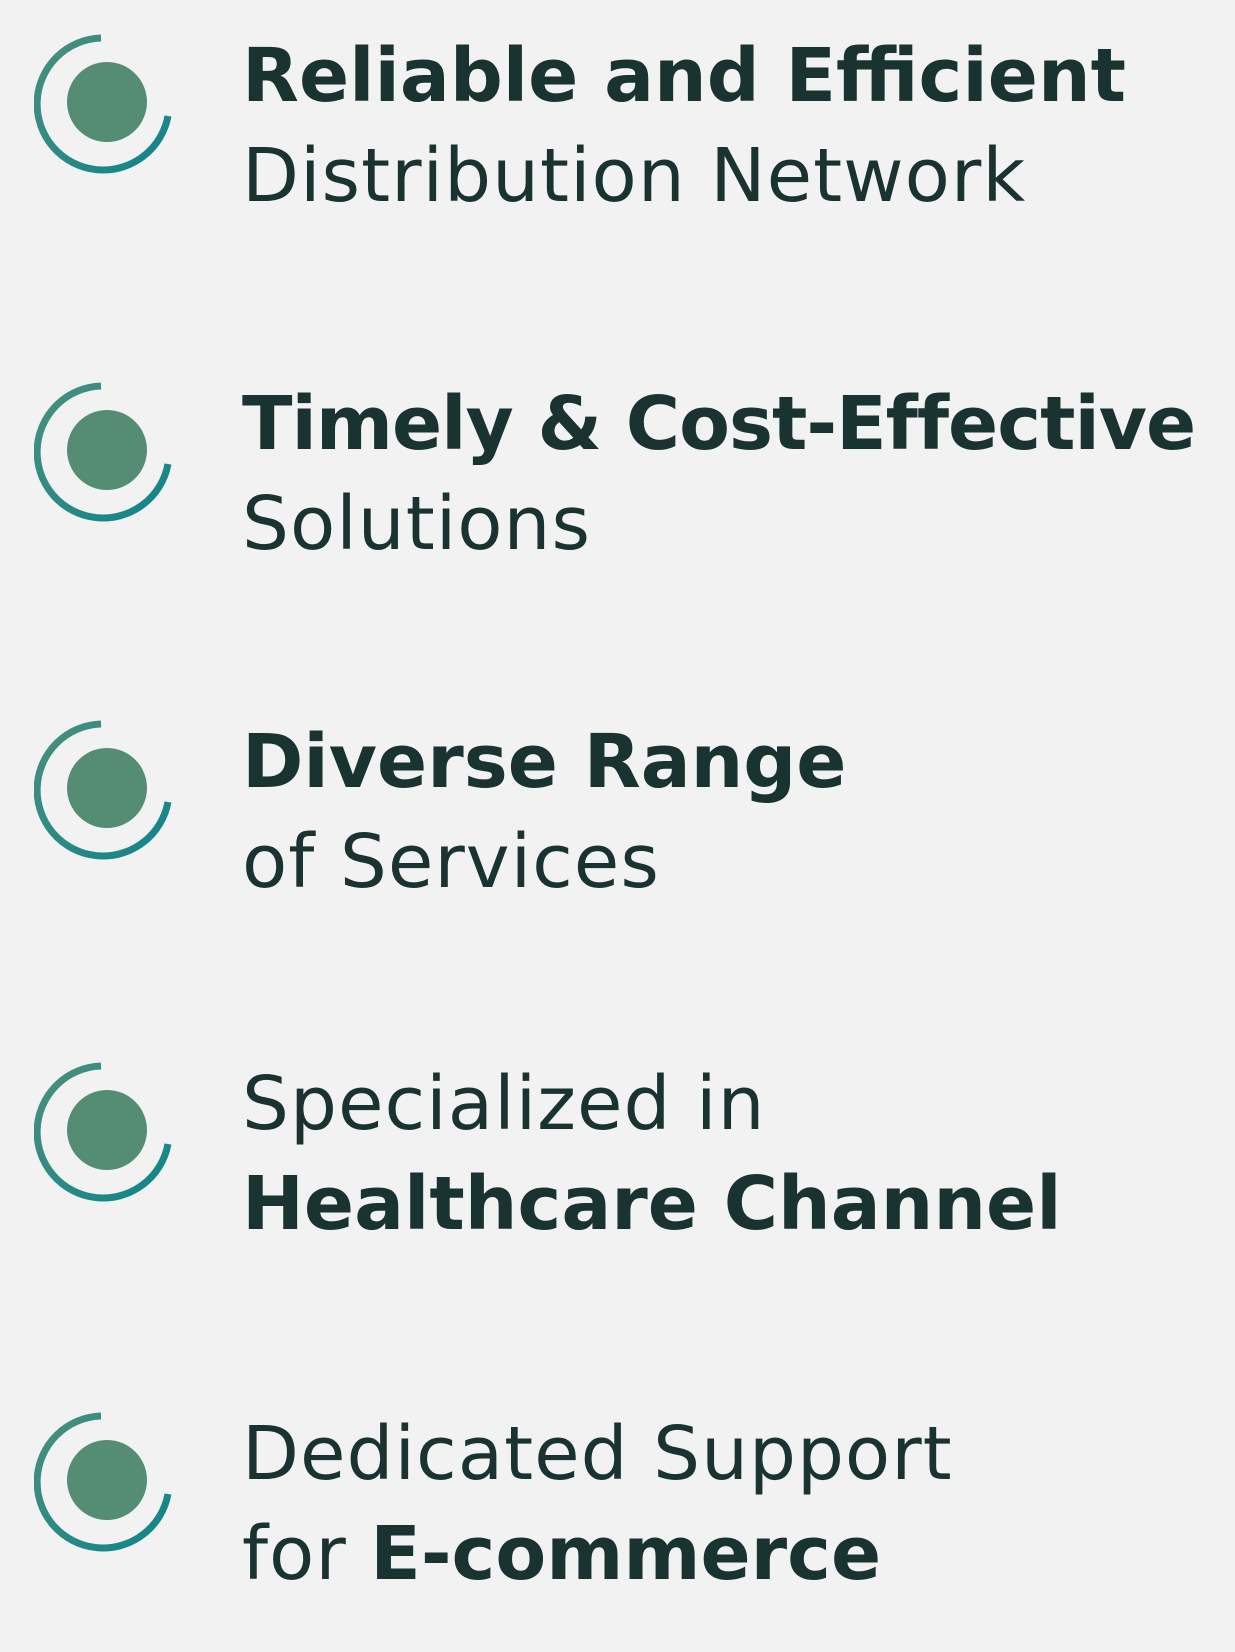 The width and height of the screenshot is (1235, 1652). What do you see at coordinates (451, 862) in the screenshot?
I see `feature-subtitle: of Services` at bounding box center [451, 862].